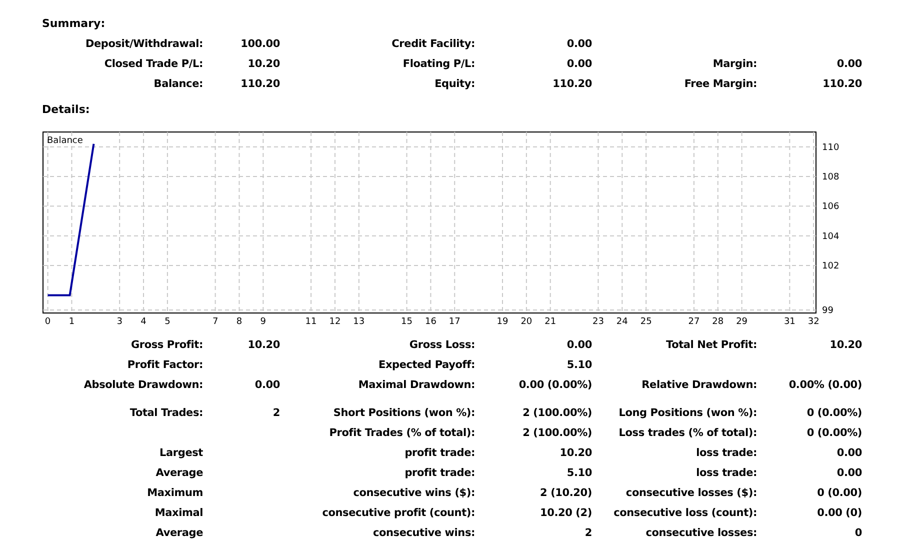 The image size is (898, 549). I want to click on stat-label: Free Margin:, so click(720, 84).